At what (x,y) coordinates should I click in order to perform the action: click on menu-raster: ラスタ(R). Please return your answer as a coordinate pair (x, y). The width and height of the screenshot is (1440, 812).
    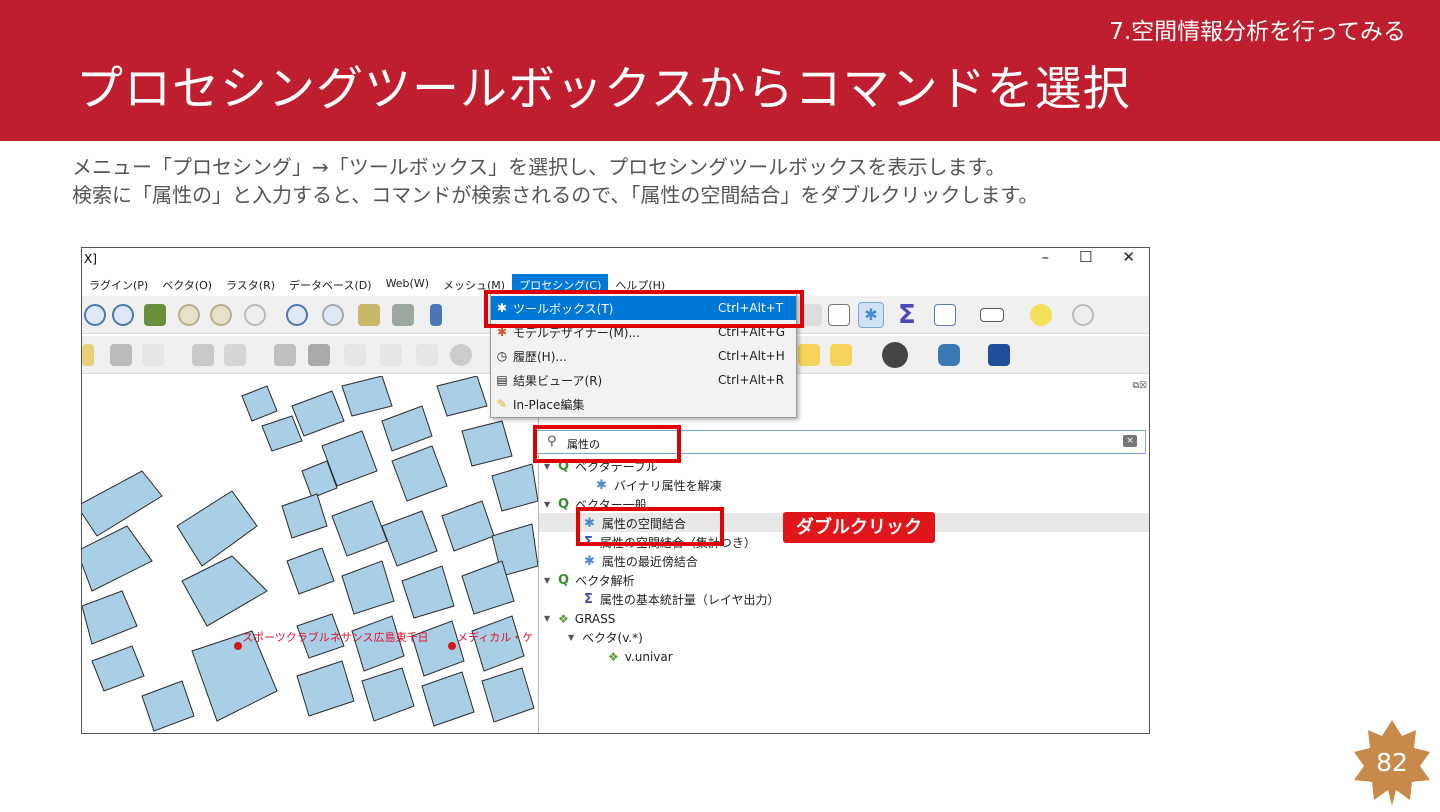
    Looking at the image, I should click on (250, 284).